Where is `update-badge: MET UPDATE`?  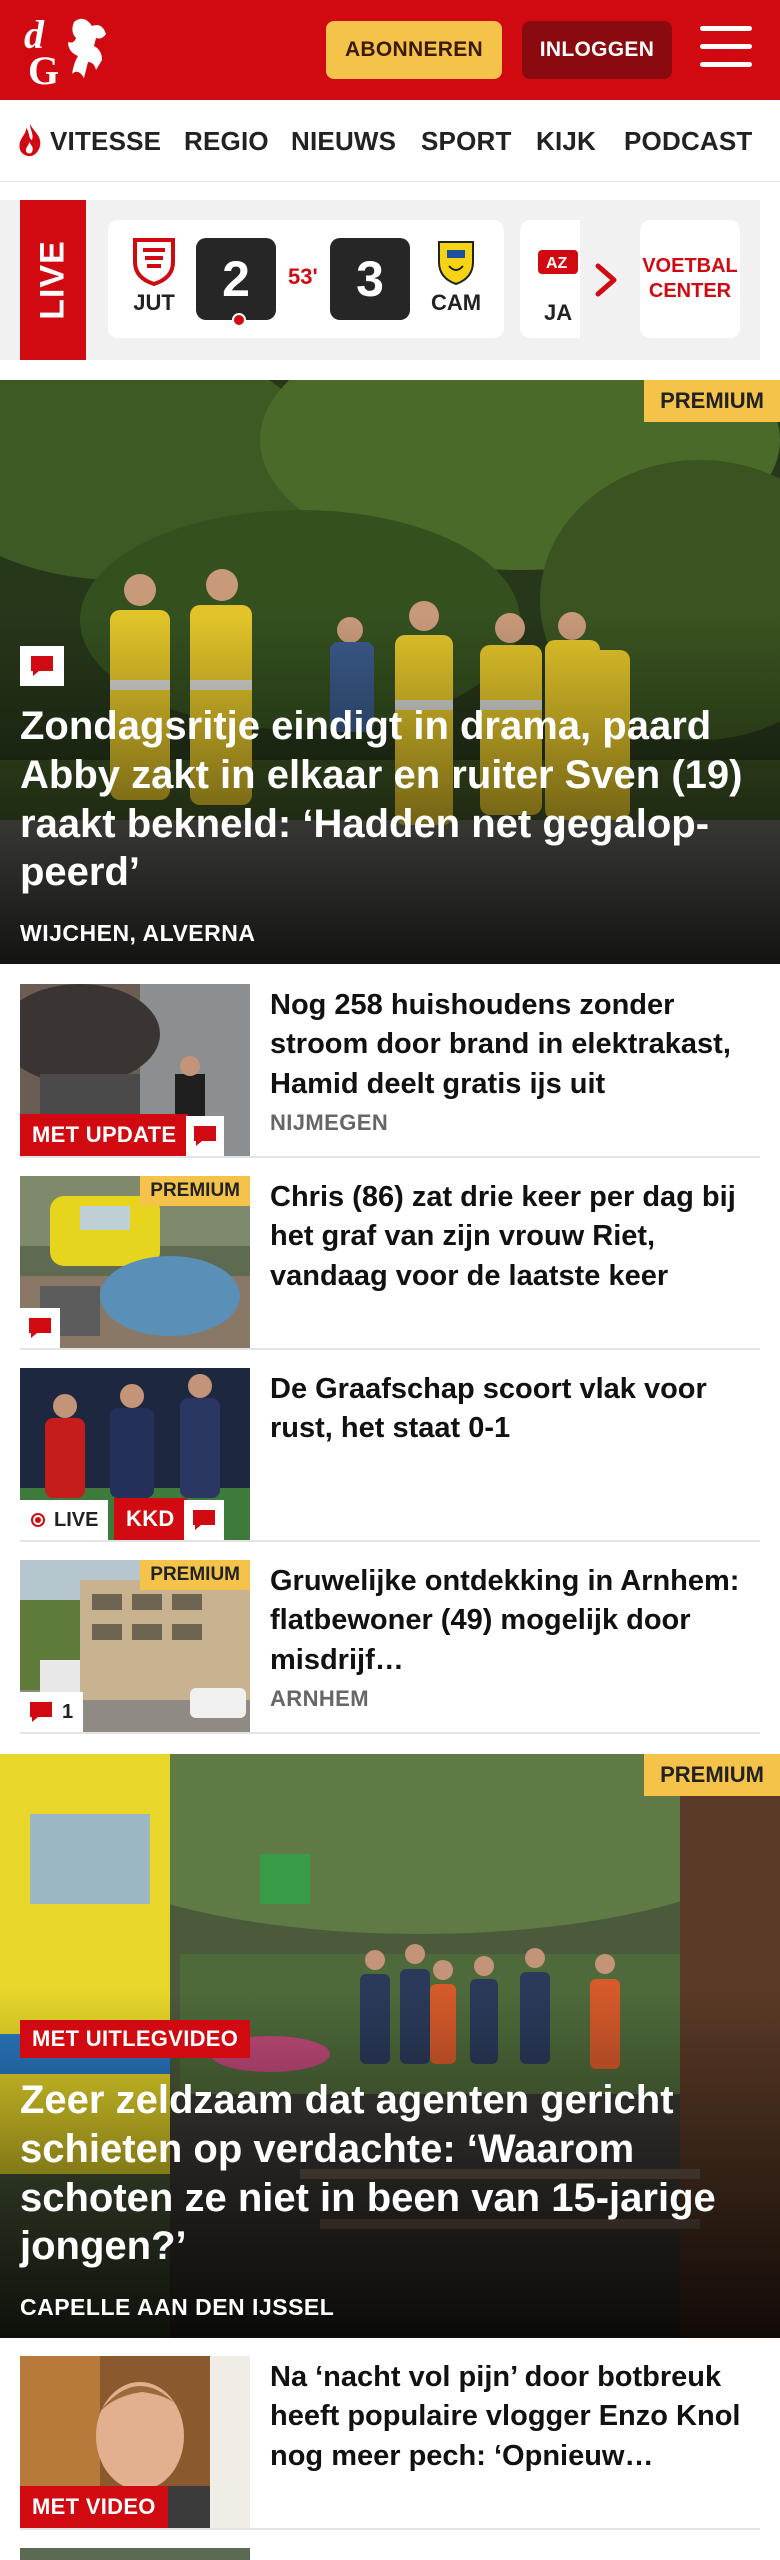
update-badge: MET UPDATE is located at coordinates (104, 1135).